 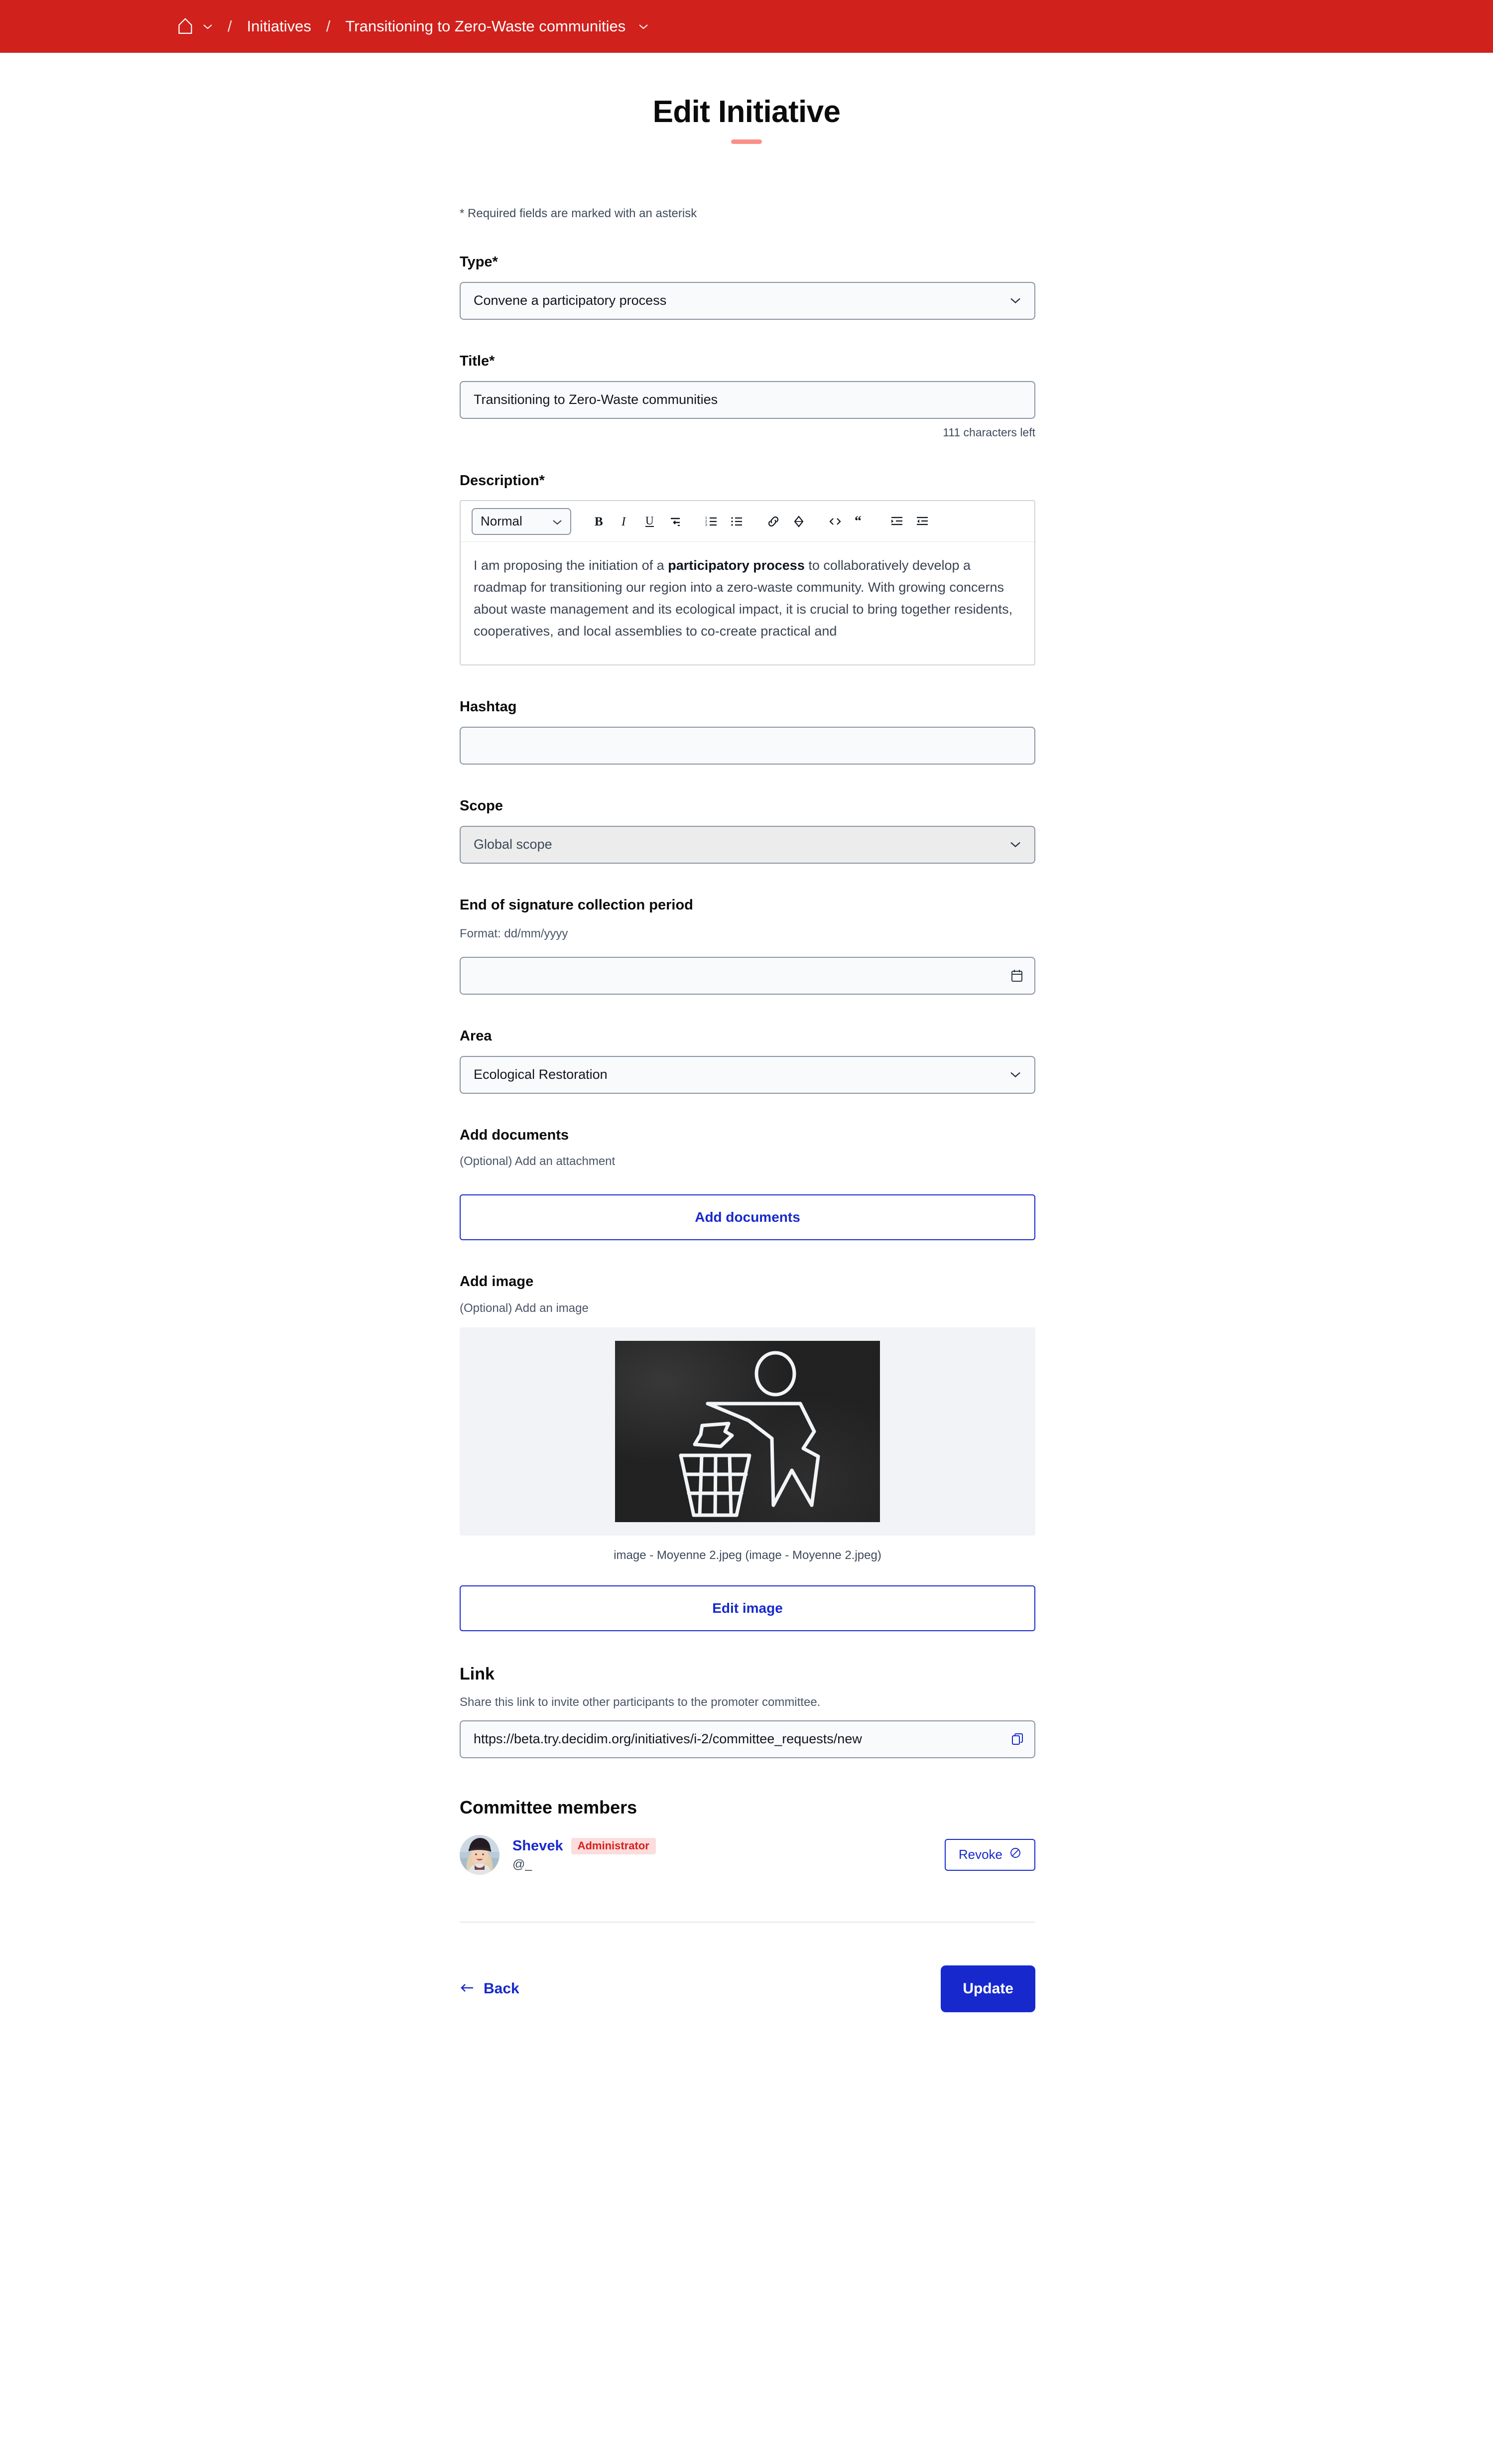 I want to click on field-label-scope: Scope, so click(x=481, y=806).